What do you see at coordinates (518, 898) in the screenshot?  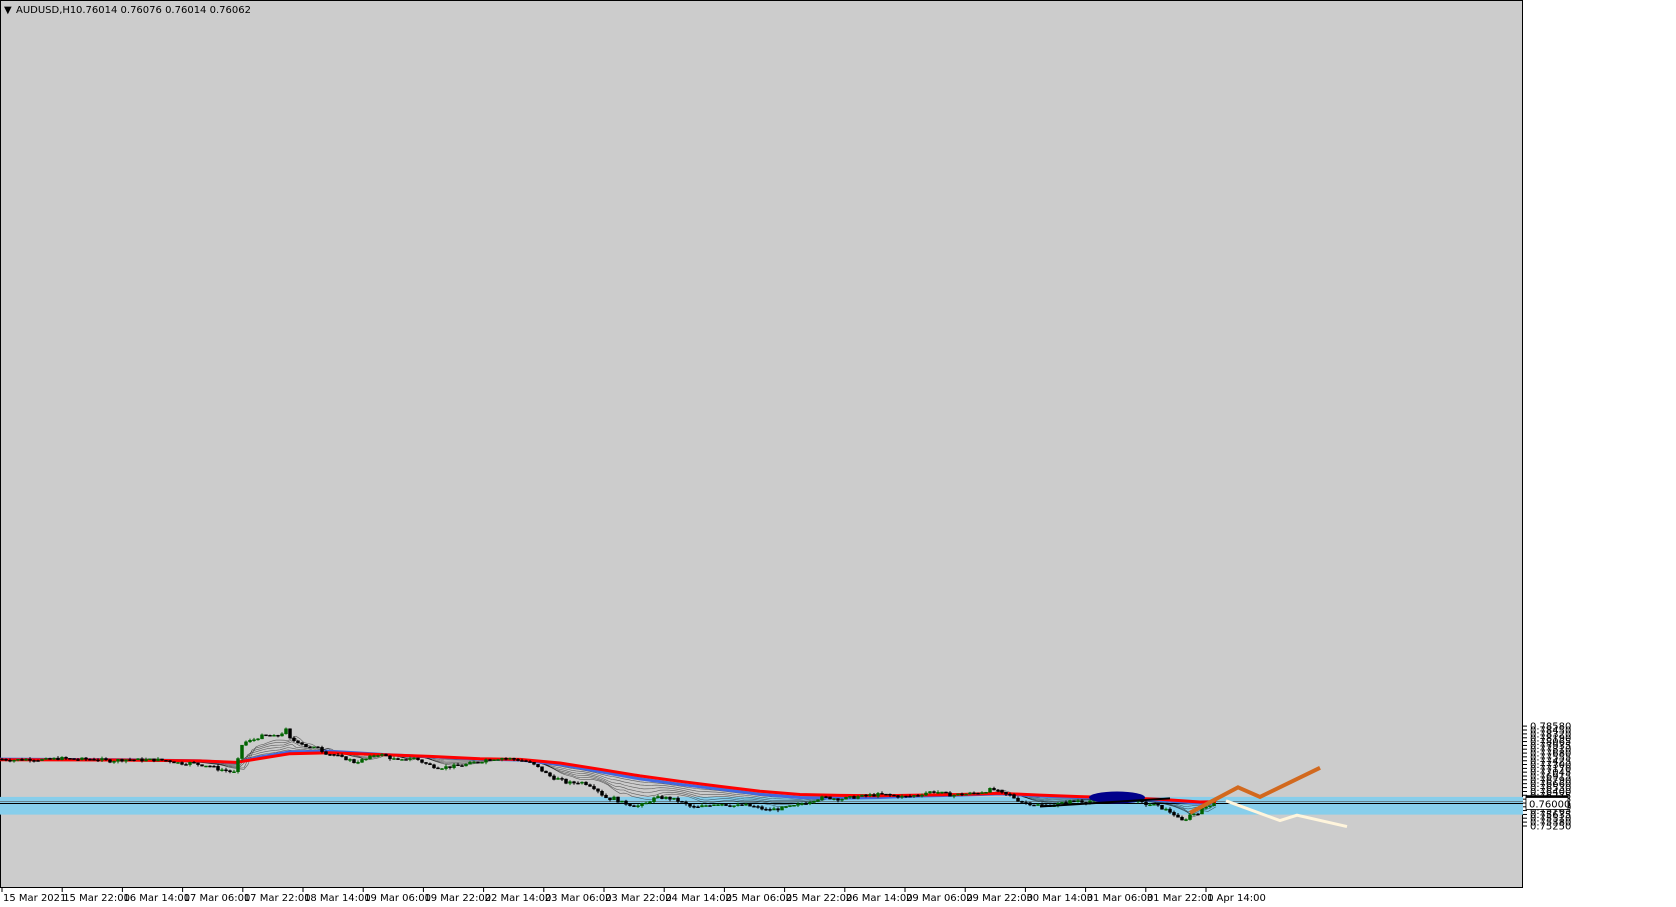 I see `x-tick-label: 22 Mar 14:00` at bounding box center [518, 898].